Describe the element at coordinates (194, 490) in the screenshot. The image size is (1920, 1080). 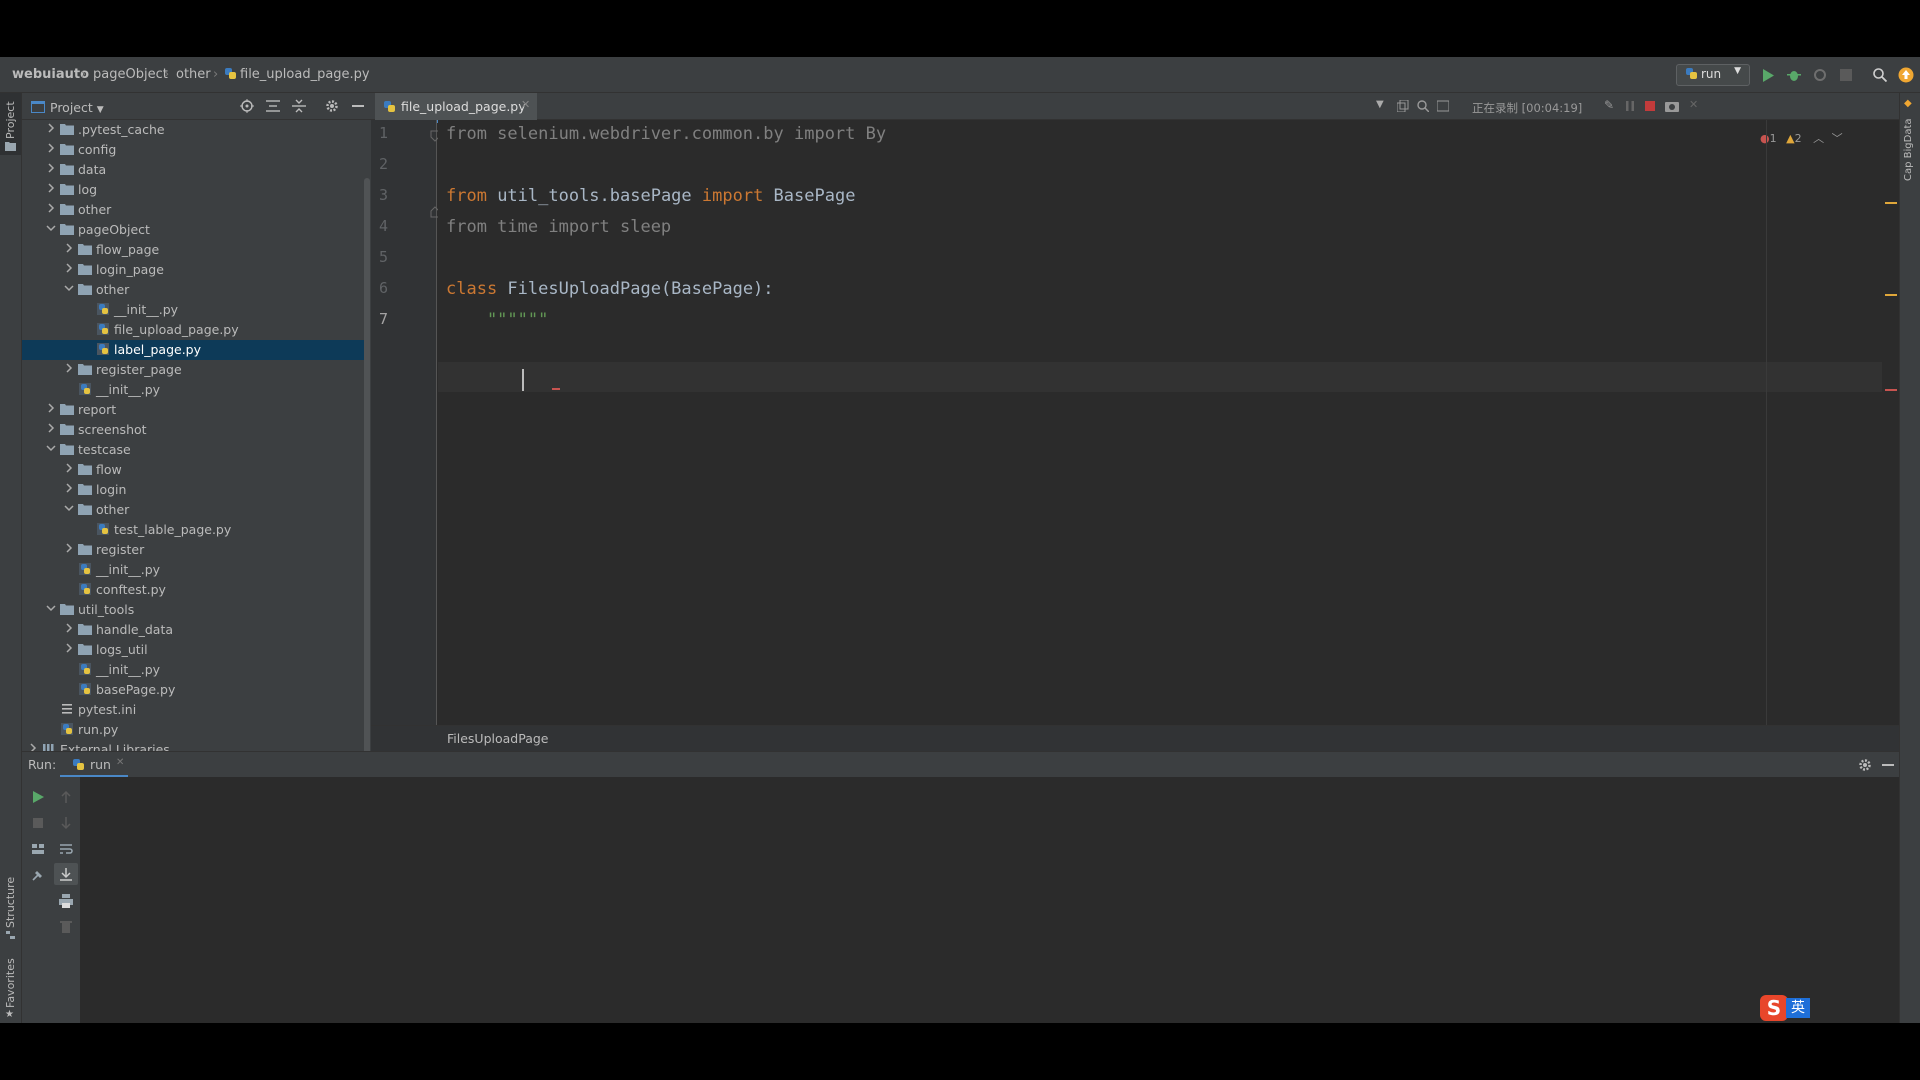
I see `tree-item: login` at that location.